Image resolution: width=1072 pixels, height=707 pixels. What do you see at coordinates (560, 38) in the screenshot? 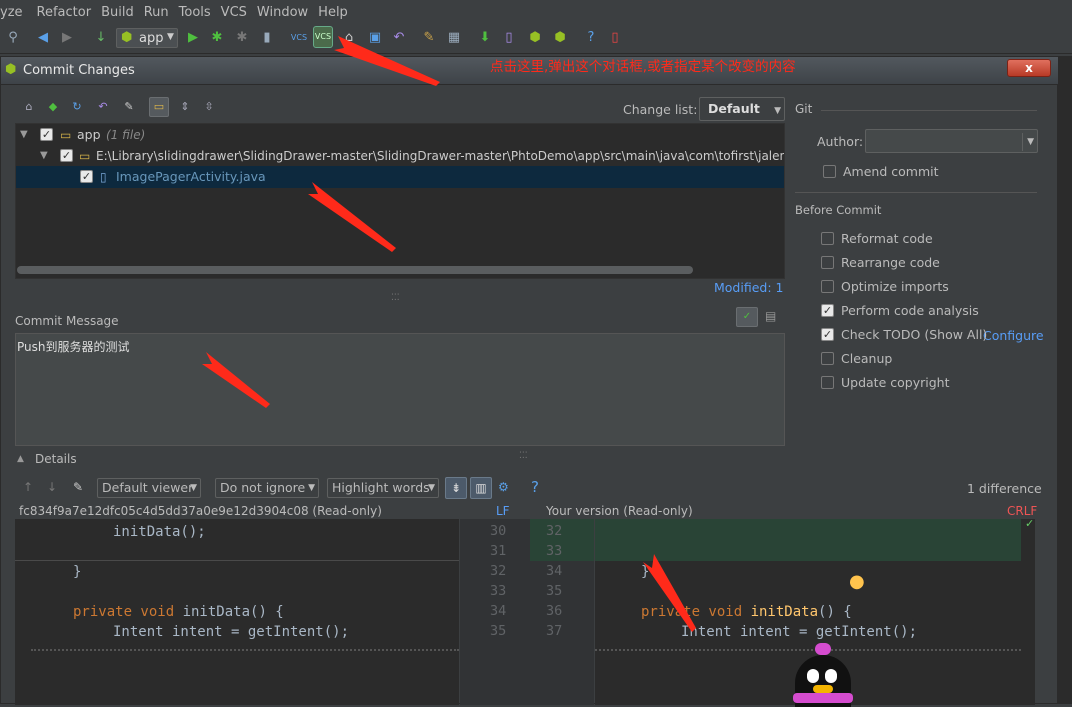
I see `android-device-icon: ⬢` at bounding box center [560, 38].